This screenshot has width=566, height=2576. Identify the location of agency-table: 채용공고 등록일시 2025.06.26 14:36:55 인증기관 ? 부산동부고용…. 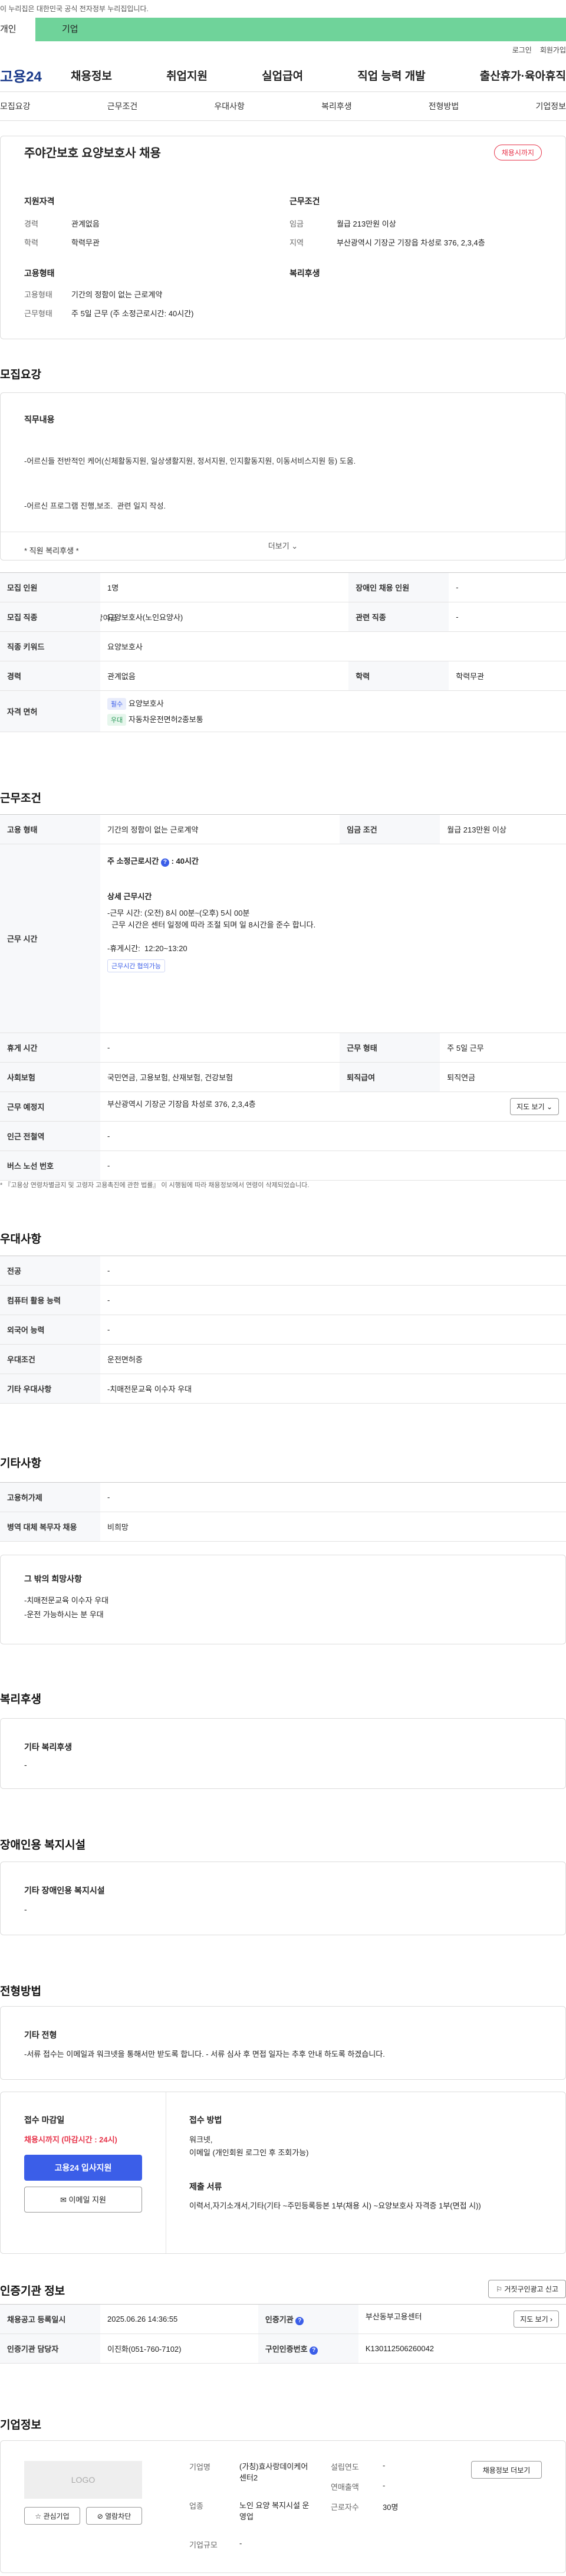
(283, 2334).